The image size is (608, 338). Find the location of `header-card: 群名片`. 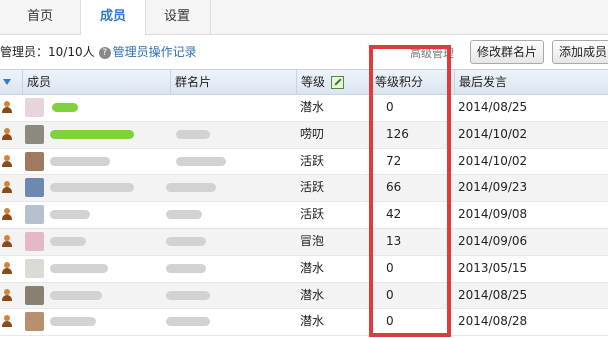

header-card: 群名片 is located at coordinates (233, 82).